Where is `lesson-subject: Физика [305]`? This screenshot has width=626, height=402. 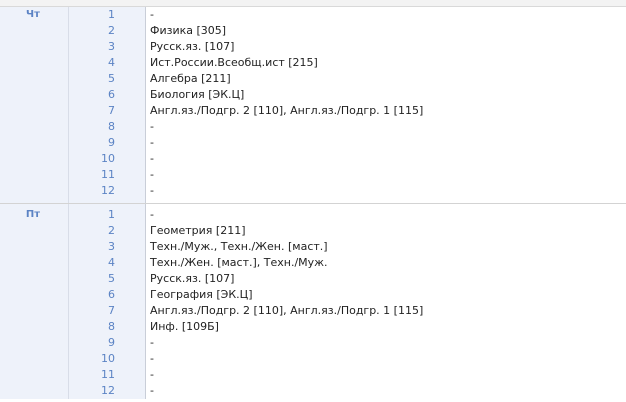
lesson-subject: Физика [305] is located at coordinates (188, 30).